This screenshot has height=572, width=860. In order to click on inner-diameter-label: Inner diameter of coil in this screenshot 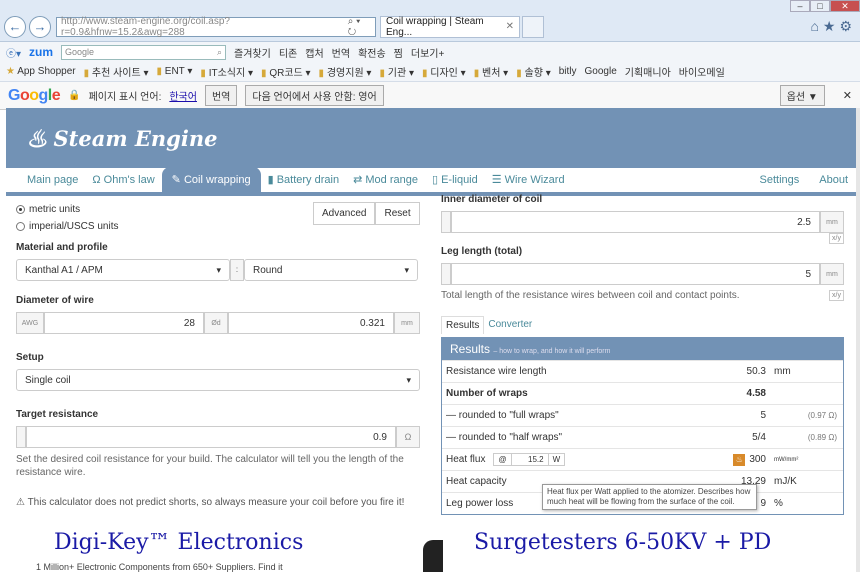, I will do `click(492, 199)`.